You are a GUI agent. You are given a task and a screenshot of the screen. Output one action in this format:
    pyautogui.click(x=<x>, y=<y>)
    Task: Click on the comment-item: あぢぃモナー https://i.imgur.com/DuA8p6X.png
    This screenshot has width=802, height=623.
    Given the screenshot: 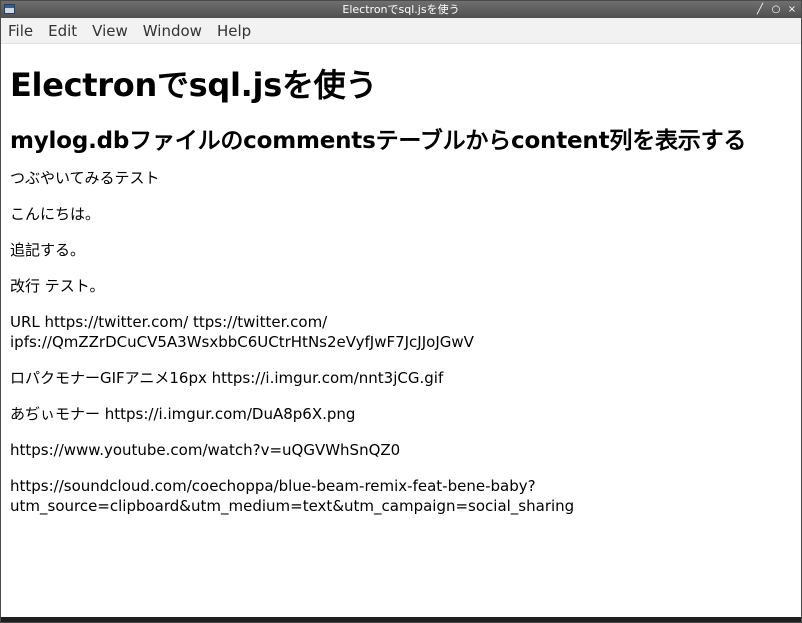 What is the action you would take?
    pyautogui.click(x=183, y=414)
    